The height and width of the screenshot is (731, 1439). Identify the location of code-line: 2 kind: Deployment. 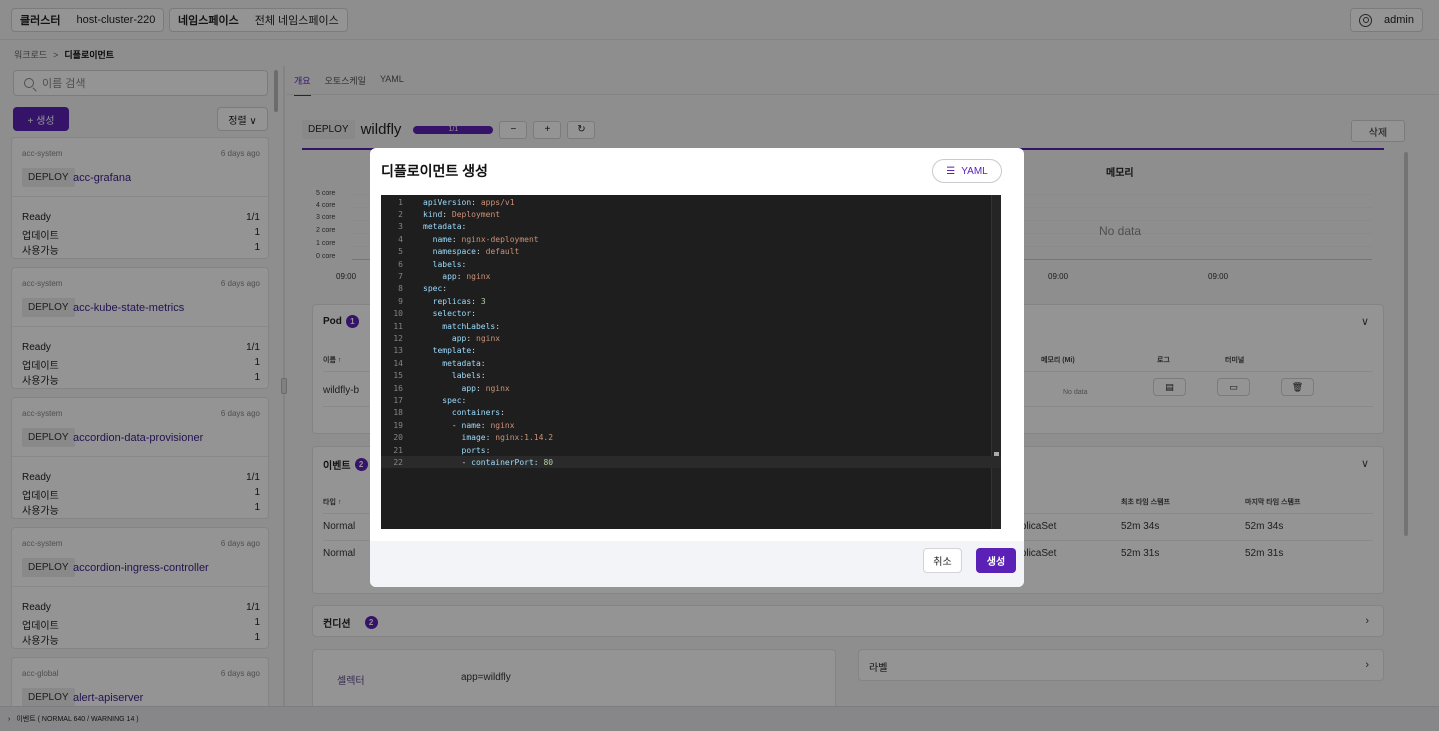
(691, 214).